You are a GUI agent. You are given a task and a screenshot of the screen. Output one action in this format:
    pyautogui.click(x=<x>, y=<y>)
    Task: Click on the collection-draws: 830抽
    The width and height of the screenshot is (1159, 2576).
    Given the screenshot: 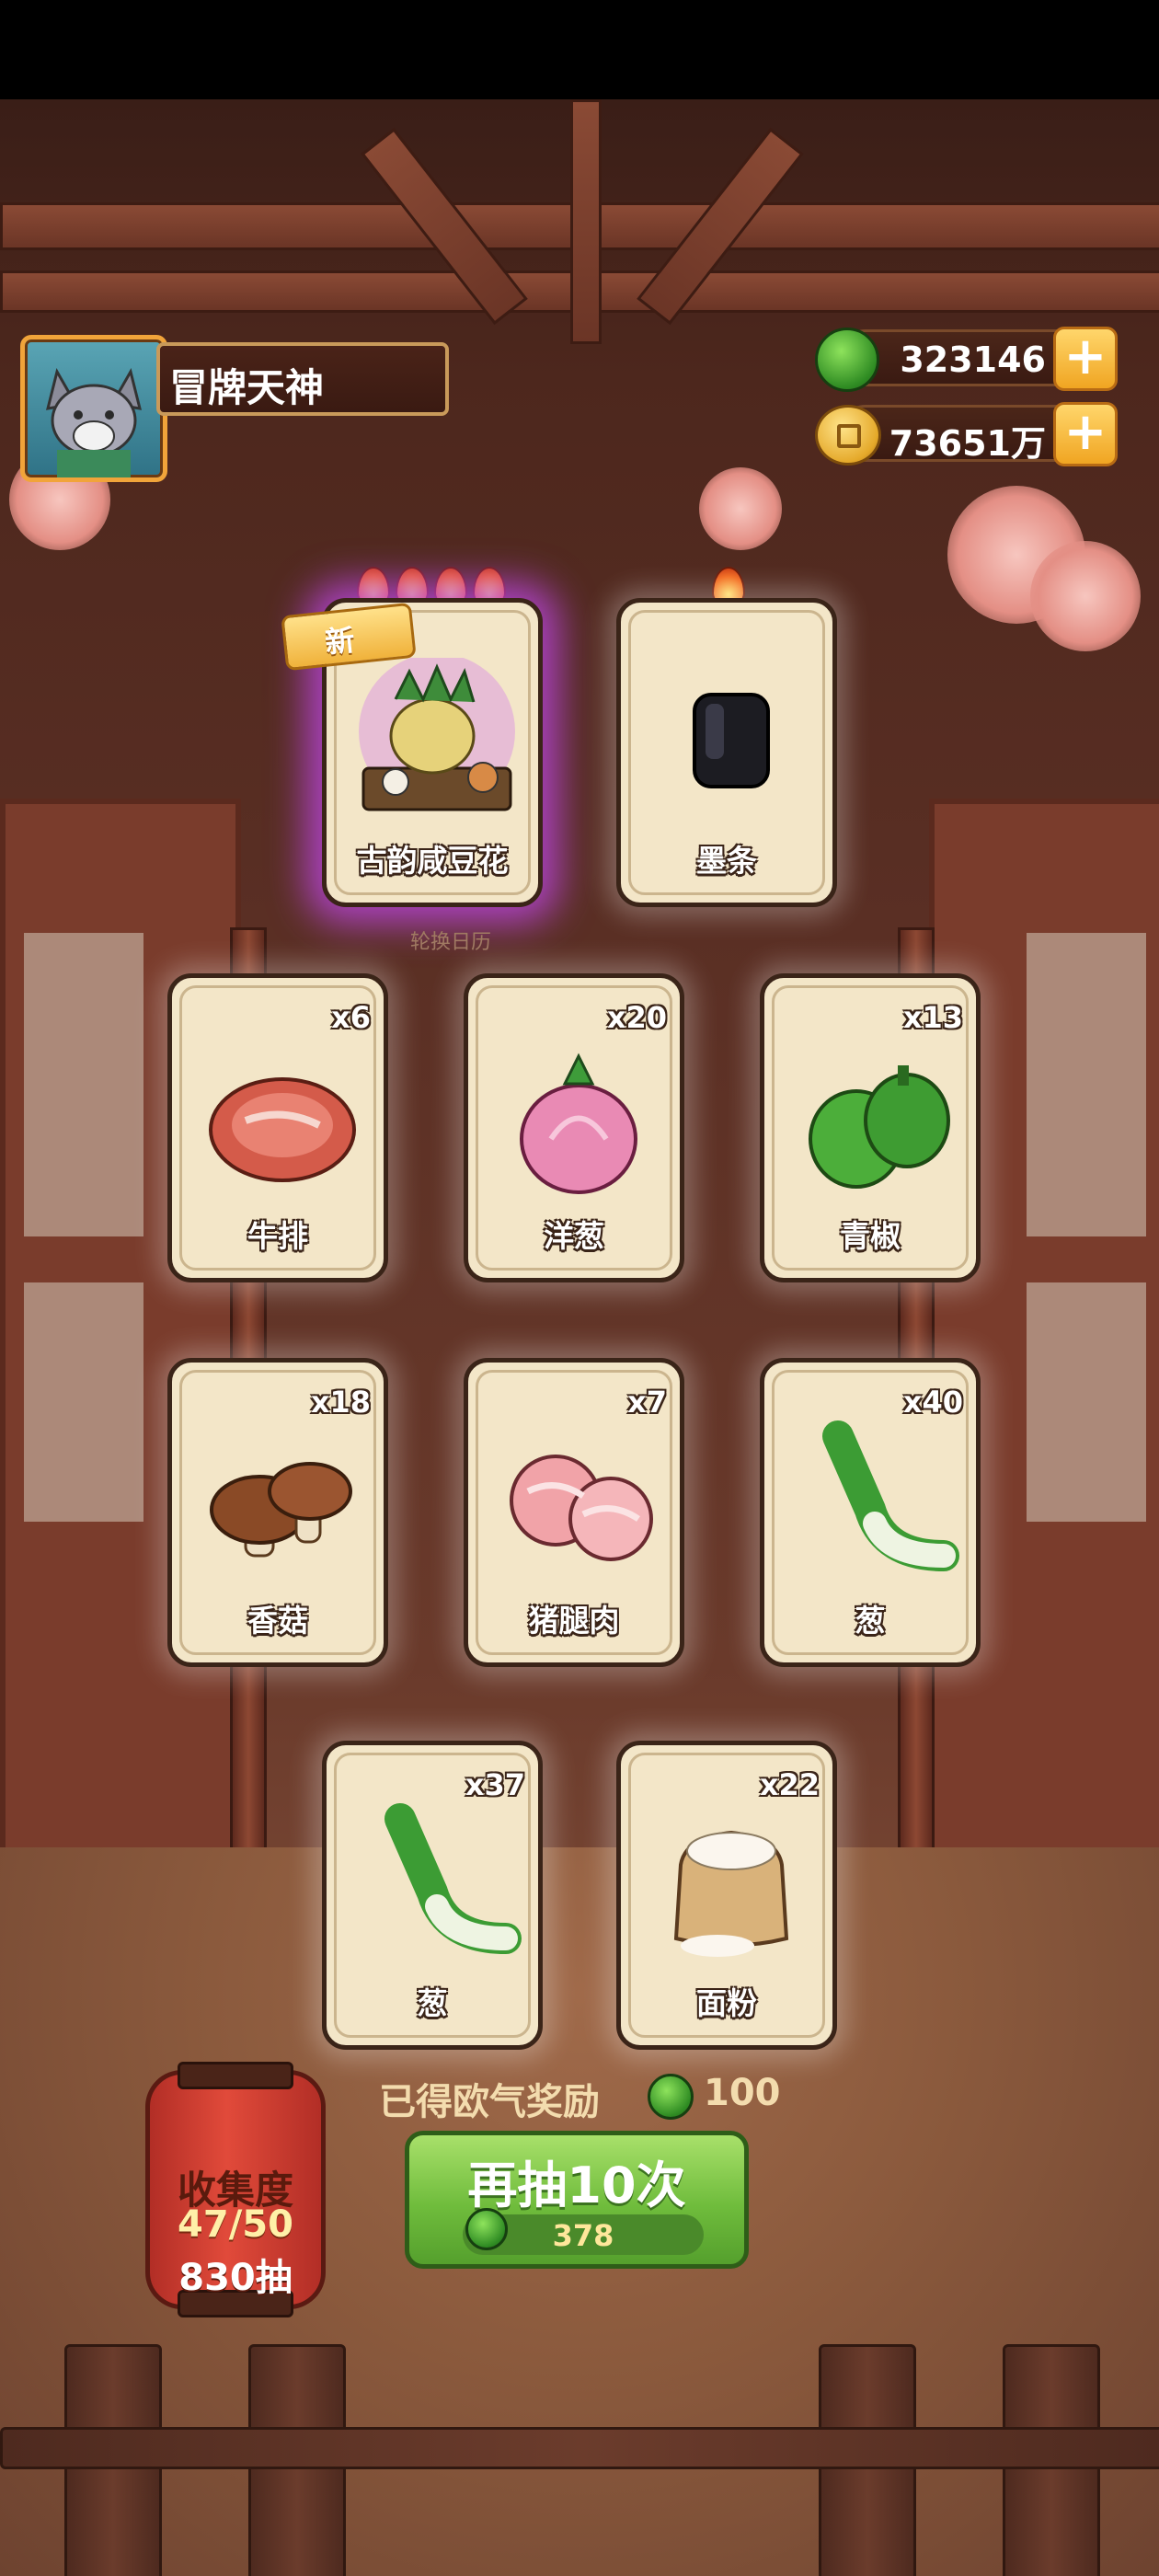 What is the action you would take?
    pyautogui.click(x=235, y=2278)
    